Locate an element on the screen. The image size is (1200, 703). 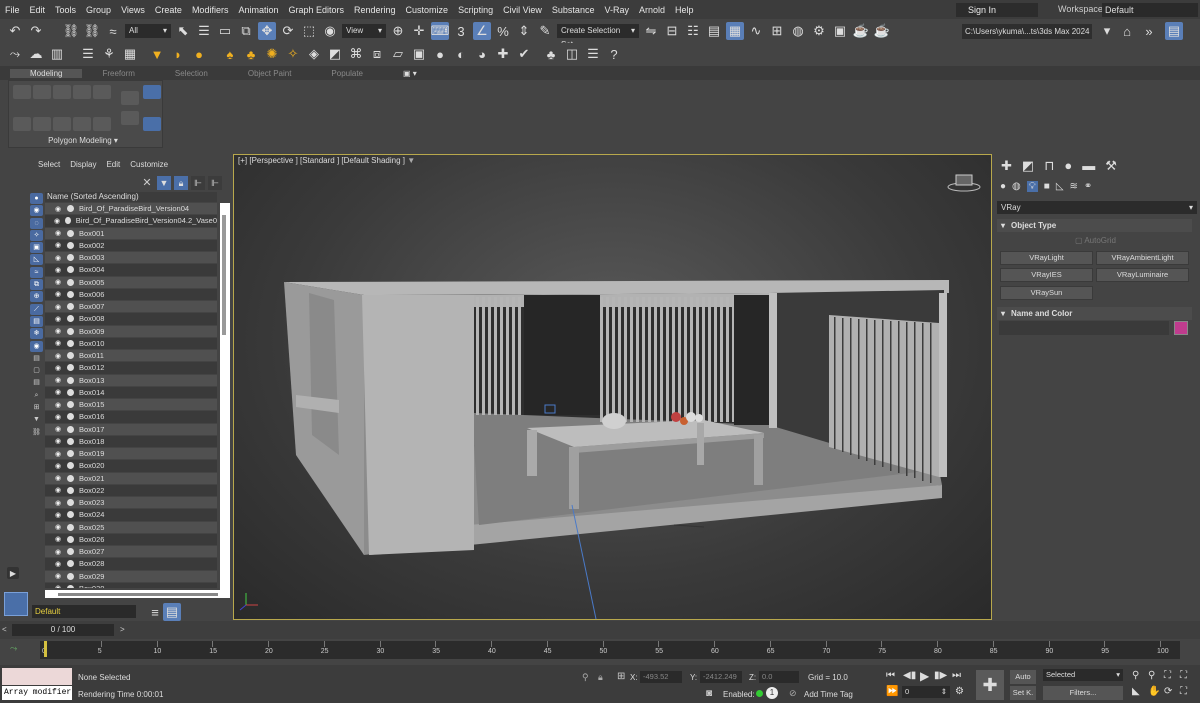
list-item: ◉ Box009 is located at coordinates (131, 331).